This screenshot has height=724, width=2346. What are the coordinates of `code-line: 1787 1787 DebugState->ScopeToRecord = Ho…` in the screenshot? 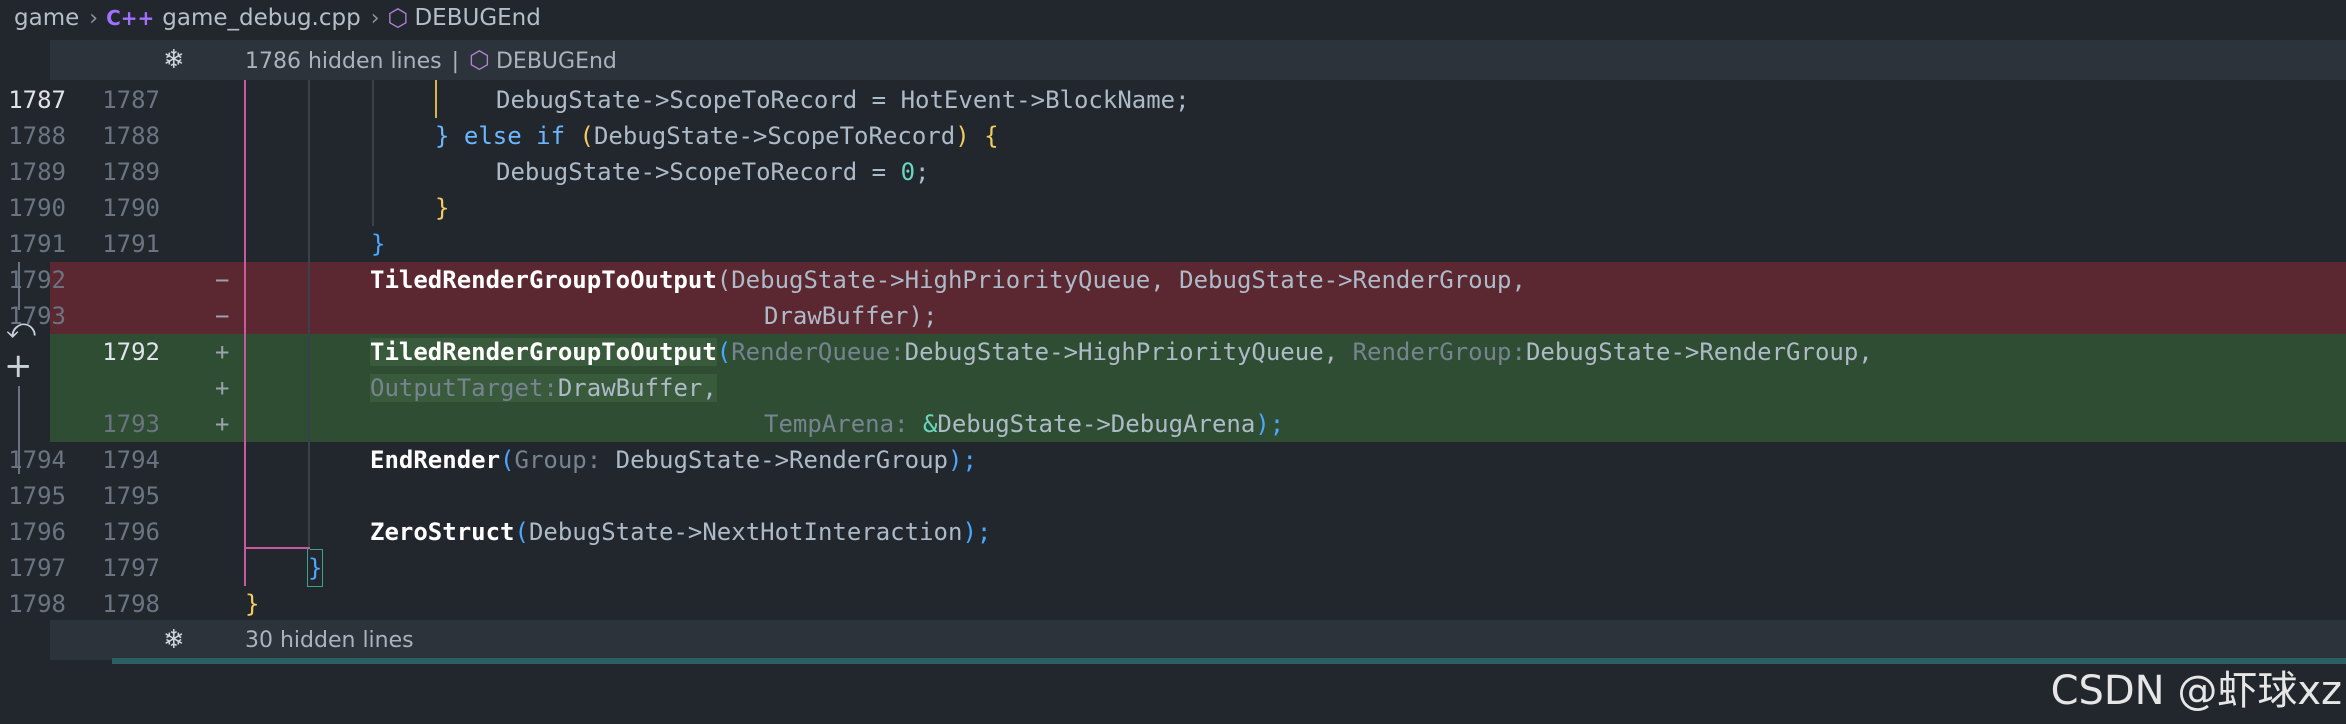 It's located at (1177, 100).